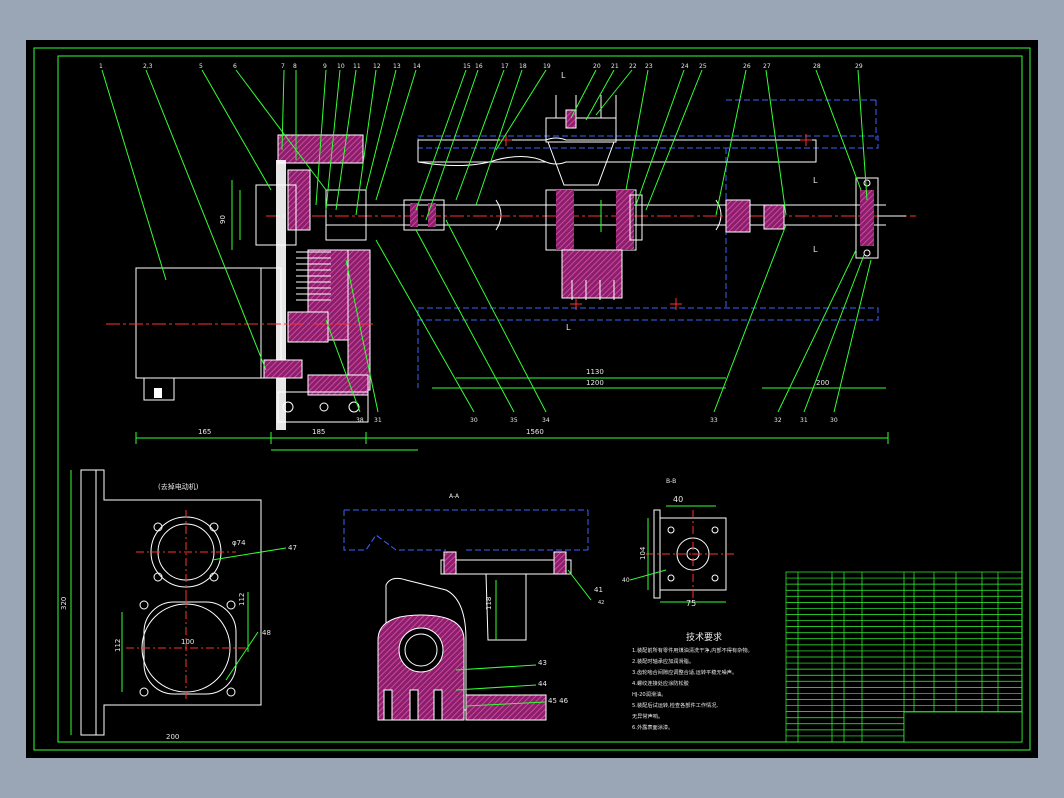  I want to click on section-view-bracket, so click(467, 615).